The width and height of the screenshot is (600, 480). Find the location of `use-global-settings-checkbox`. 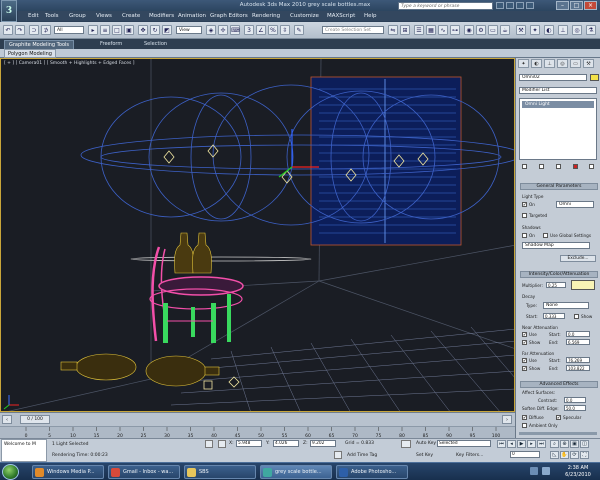

use-global-settings-checkbox is located at coordinates (545, 235).